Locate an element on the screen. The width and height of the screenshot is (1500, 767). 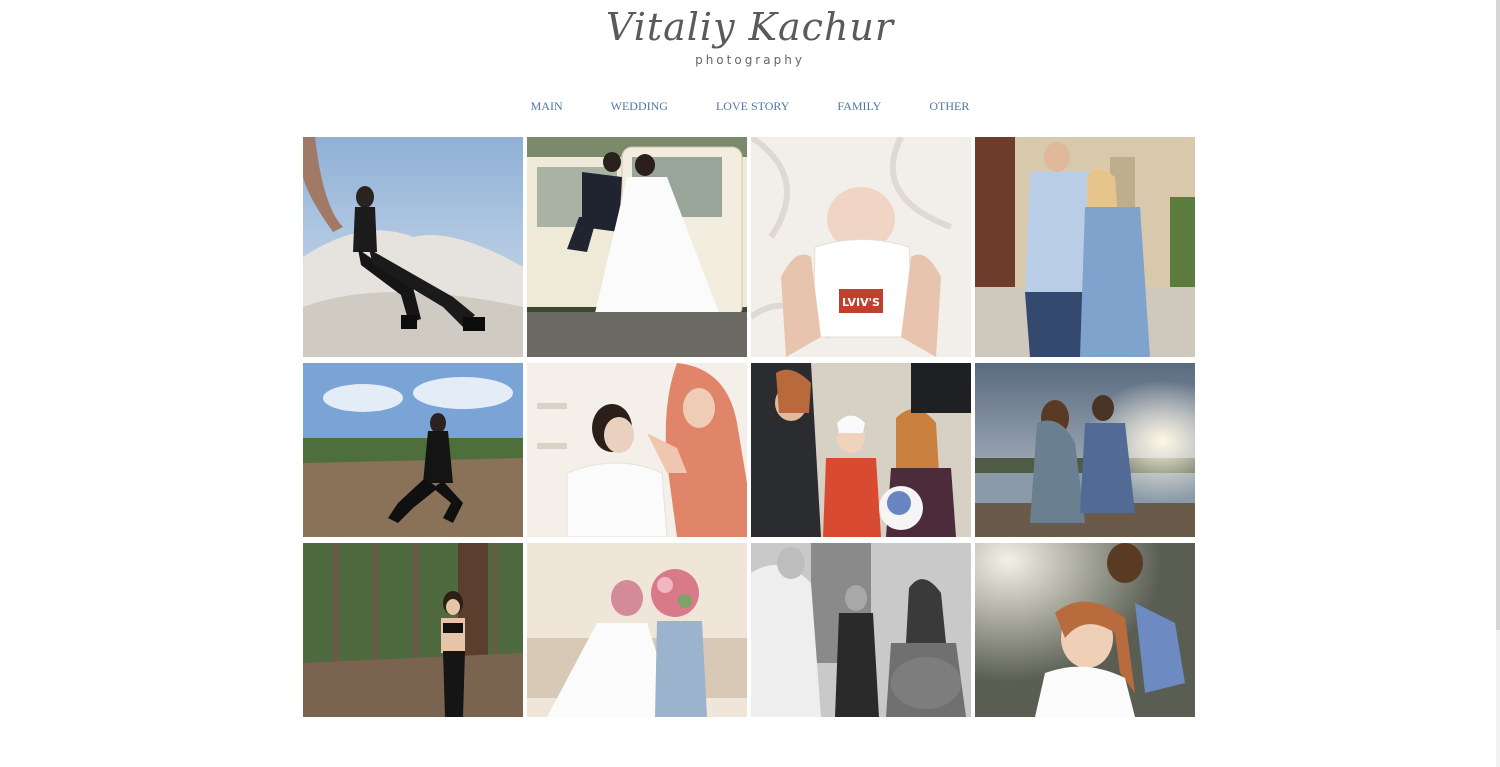
photo-bride-flowers is located at coordinates (637, 630).